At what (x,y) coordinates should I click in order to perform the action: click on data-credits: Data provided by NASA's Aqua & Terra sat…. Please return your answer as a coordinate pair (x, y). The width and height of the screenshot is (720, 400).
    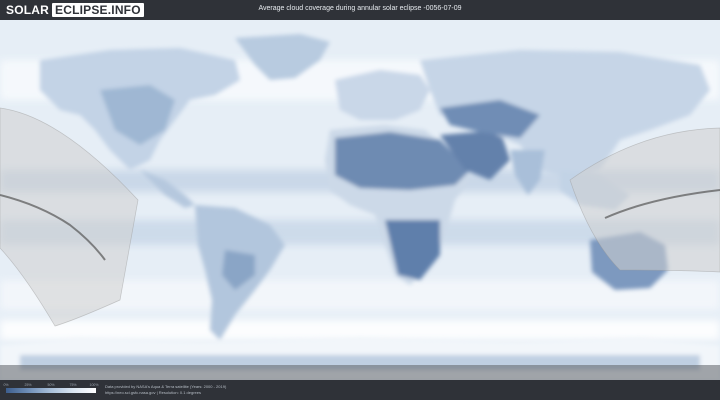
    Looking at the image, I should click on (165, 390).